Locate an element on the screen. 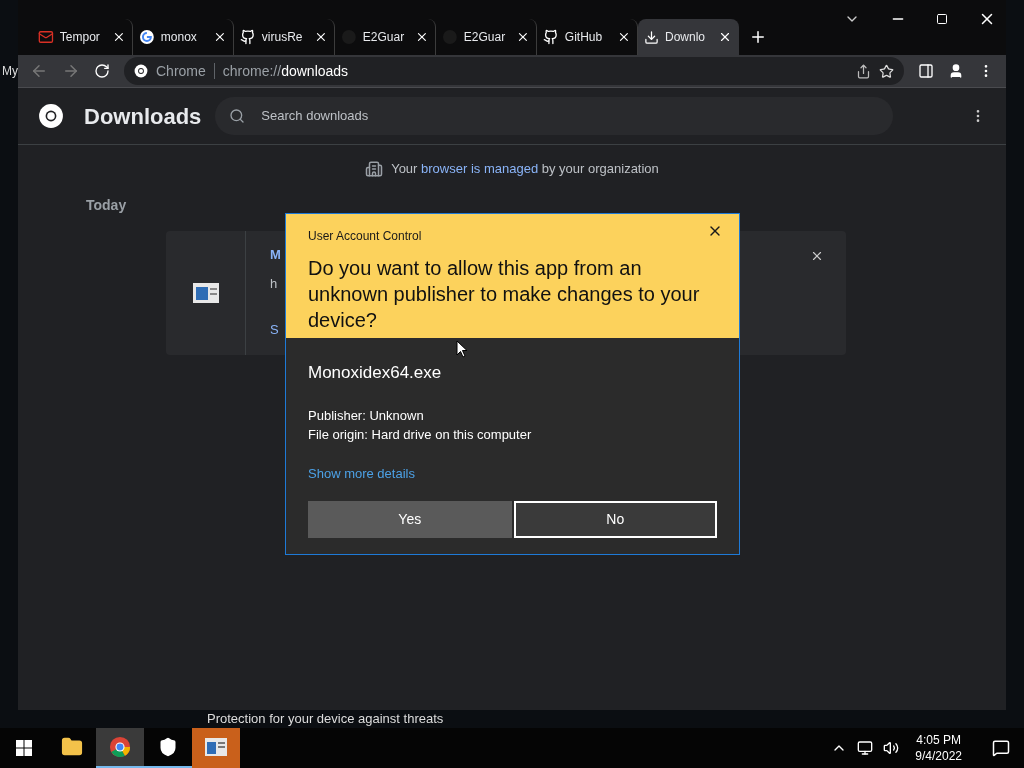 This screenshot has height=768, width=1024. tab-title: Downlo is located at coordinates (686, 37).